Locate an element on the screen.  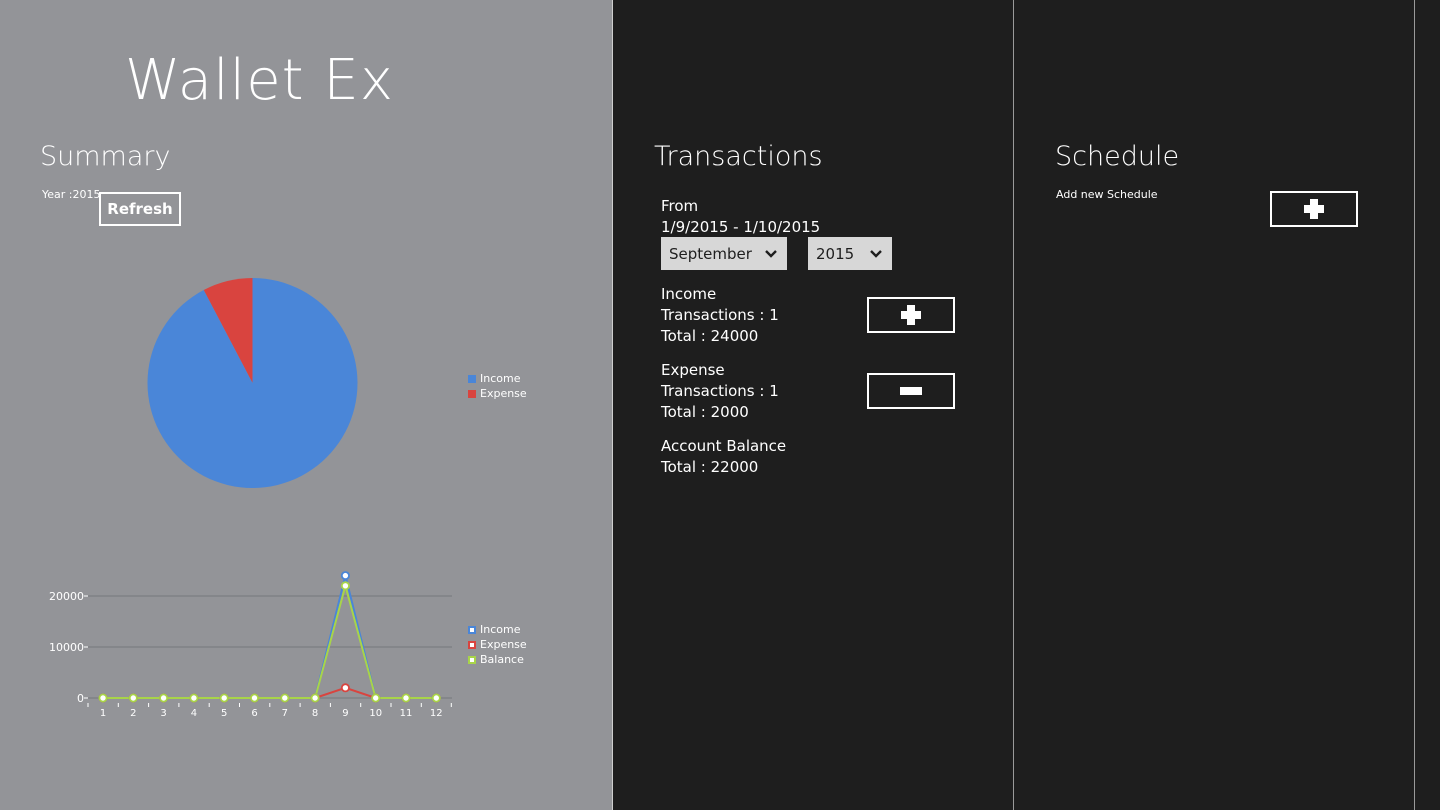
series-line-expense is located at coordinates (270, 692).